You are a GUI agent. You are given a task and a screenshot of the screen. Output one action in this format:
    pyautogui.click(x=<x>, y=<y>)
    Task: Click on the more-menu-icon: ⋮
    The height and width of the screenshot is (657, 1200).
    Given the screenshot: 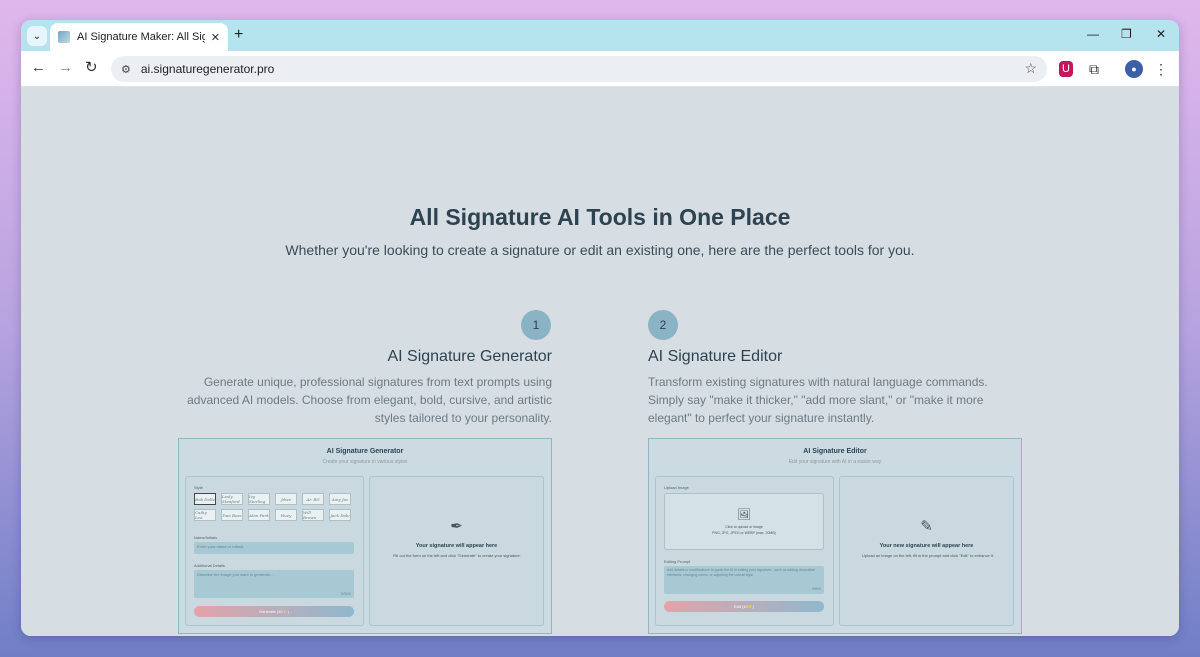 What is the action you would take?
    pyautogui.click(x=1161, y=69)
    